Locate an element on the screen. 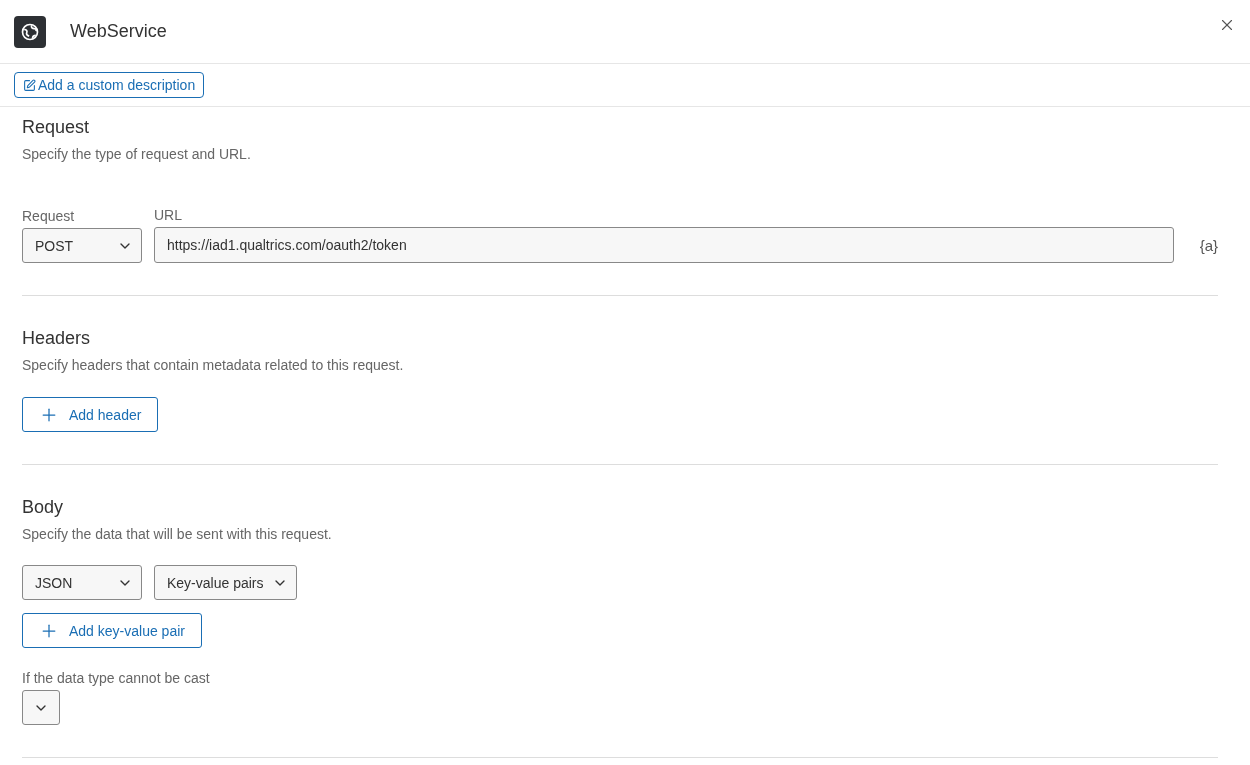  method-select: POST is located at coordinates (82, 245).